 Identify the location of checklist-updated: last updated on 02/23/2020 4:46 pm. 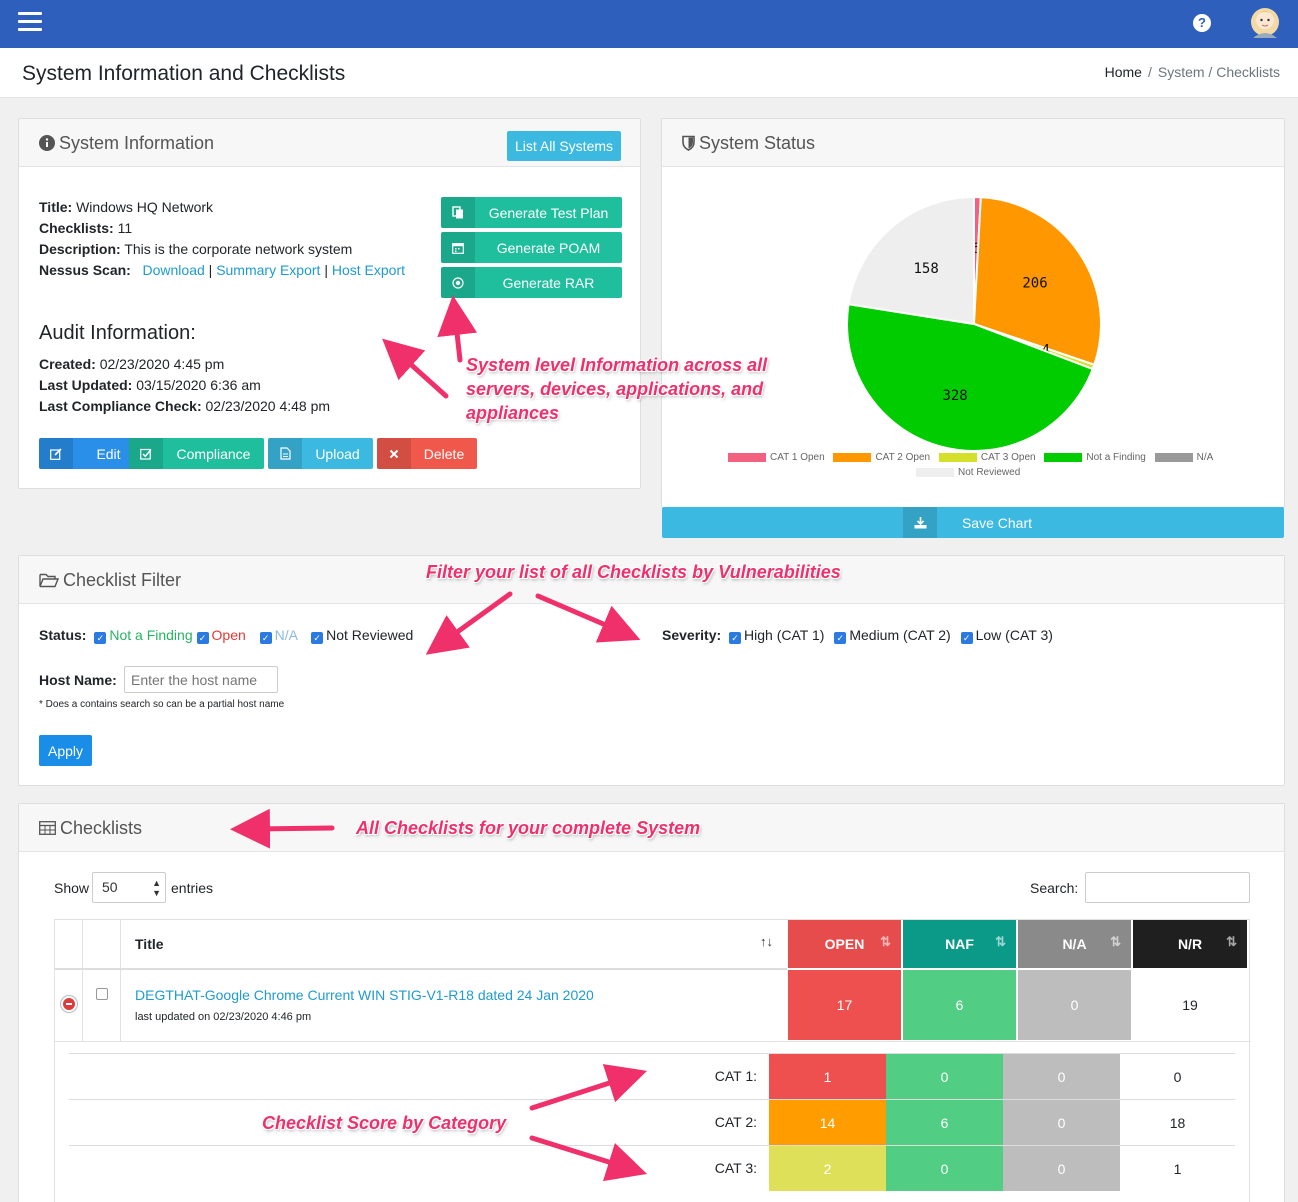
(223, 1017).